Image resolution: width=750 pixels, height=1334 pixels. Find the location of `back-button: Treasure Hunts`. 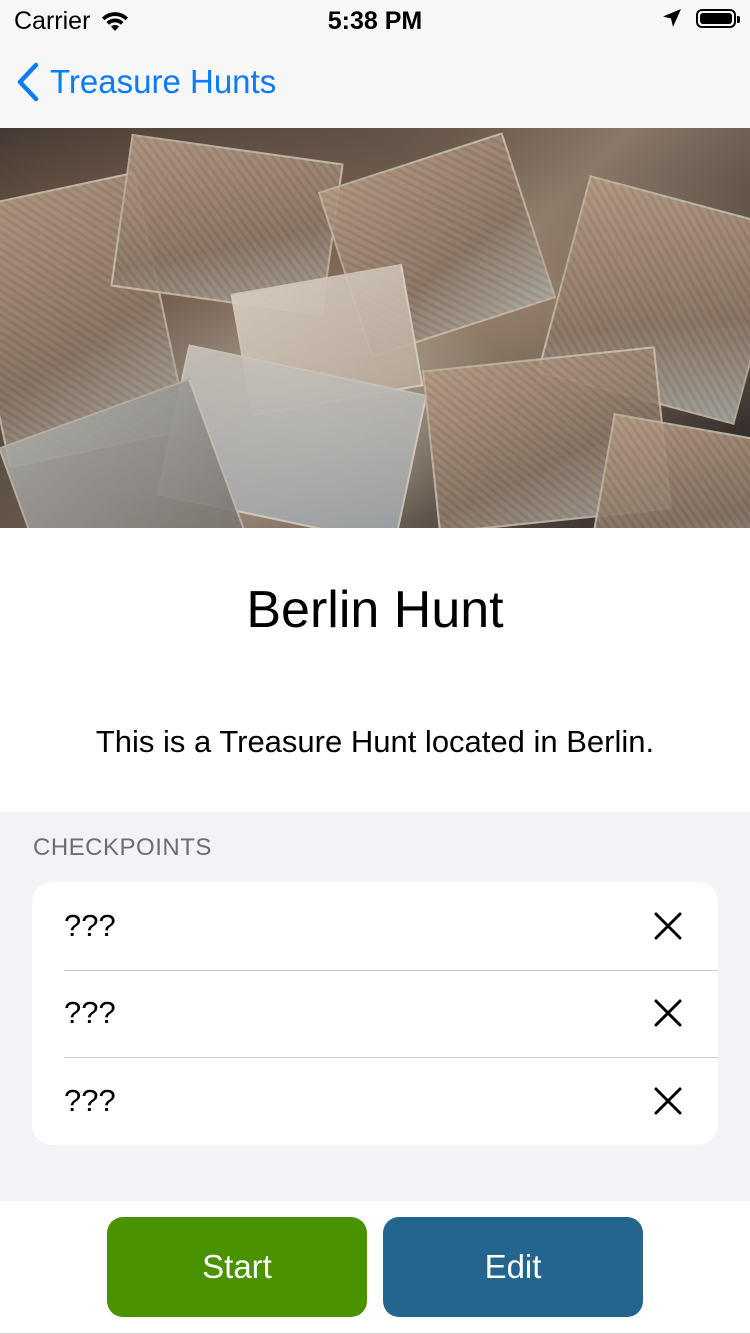

back-button: Treasure Hunts is located at coordinates (146, 82).